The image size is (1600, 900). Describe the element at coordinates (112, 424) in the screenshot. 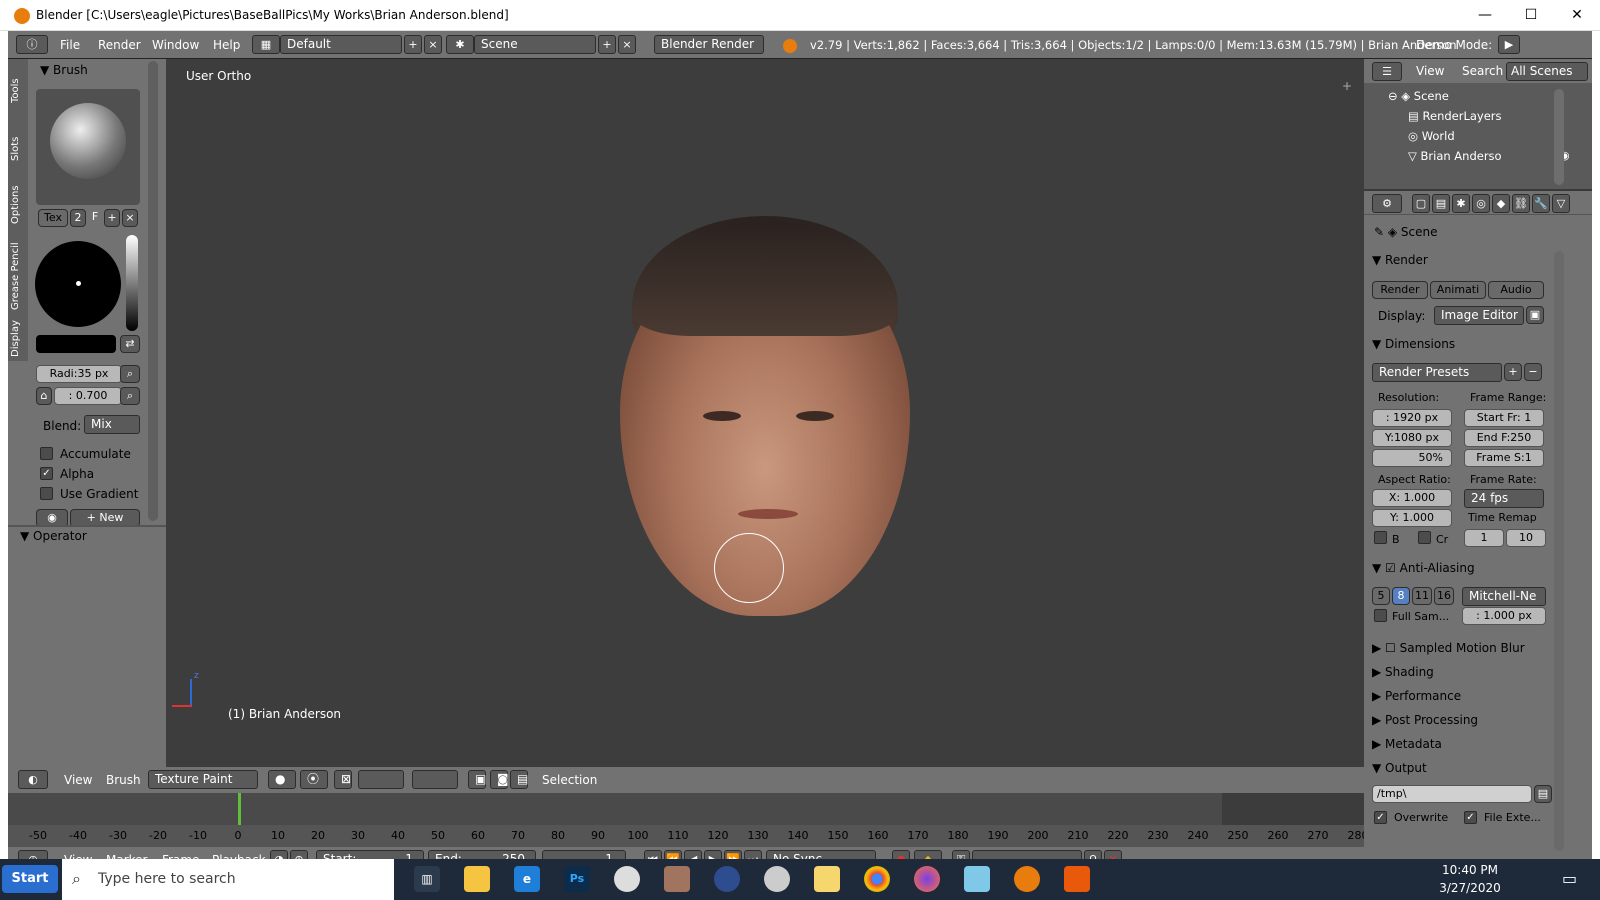

I see `blend-select: Mix` at that location.